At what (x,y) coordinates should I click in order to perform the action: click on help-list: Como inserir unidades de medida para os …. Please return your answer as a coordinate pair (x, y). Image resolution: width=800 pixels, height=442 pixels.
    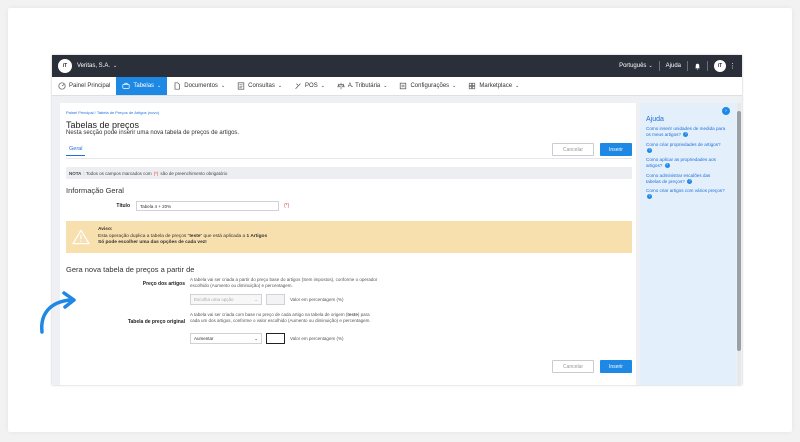
    Looking at the image, I should click on (686, 165).